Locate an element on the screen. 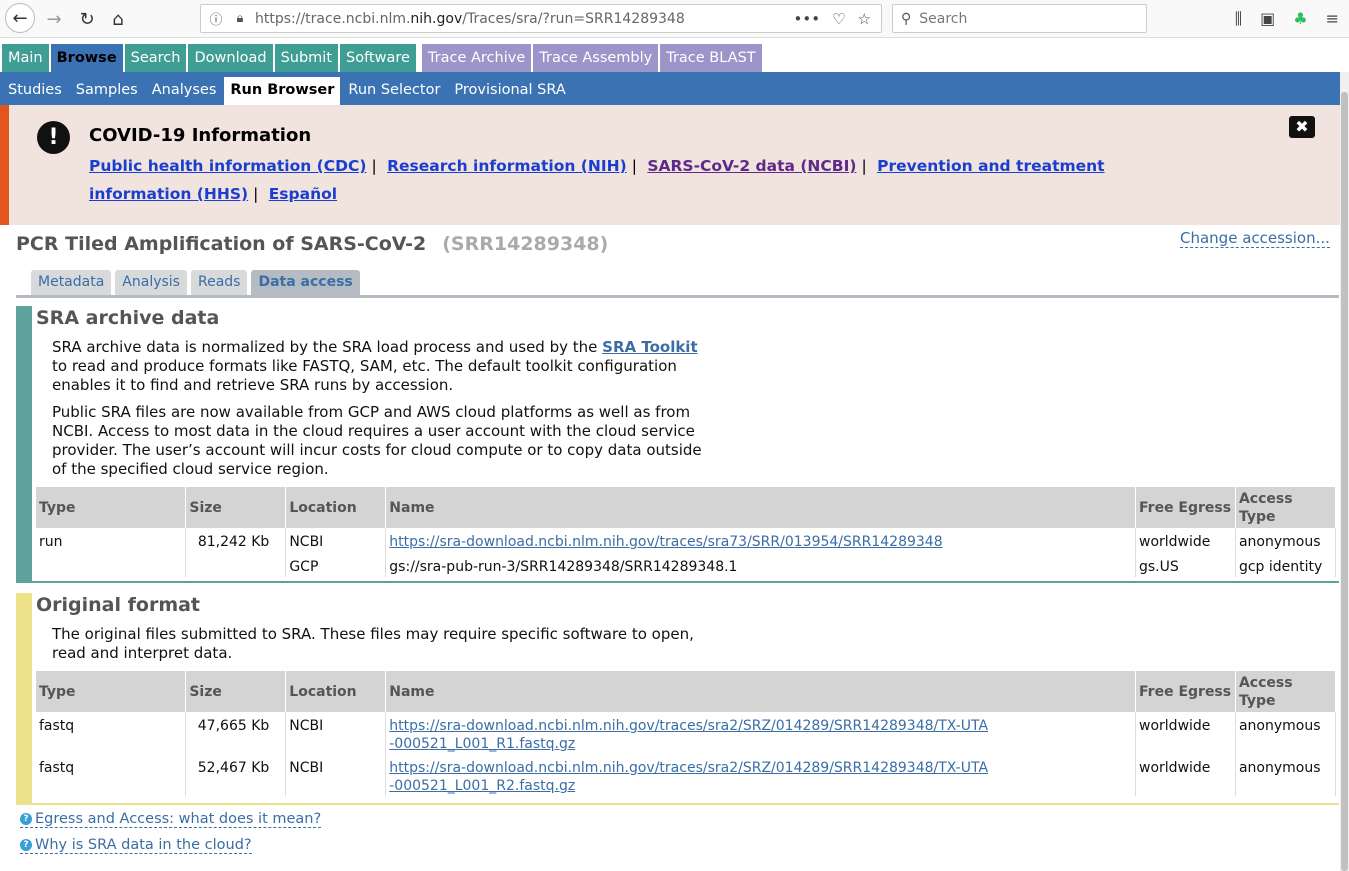 This screenshot has width=1349, height=871. cell-type: fastq is located at coordinates (111, 733).